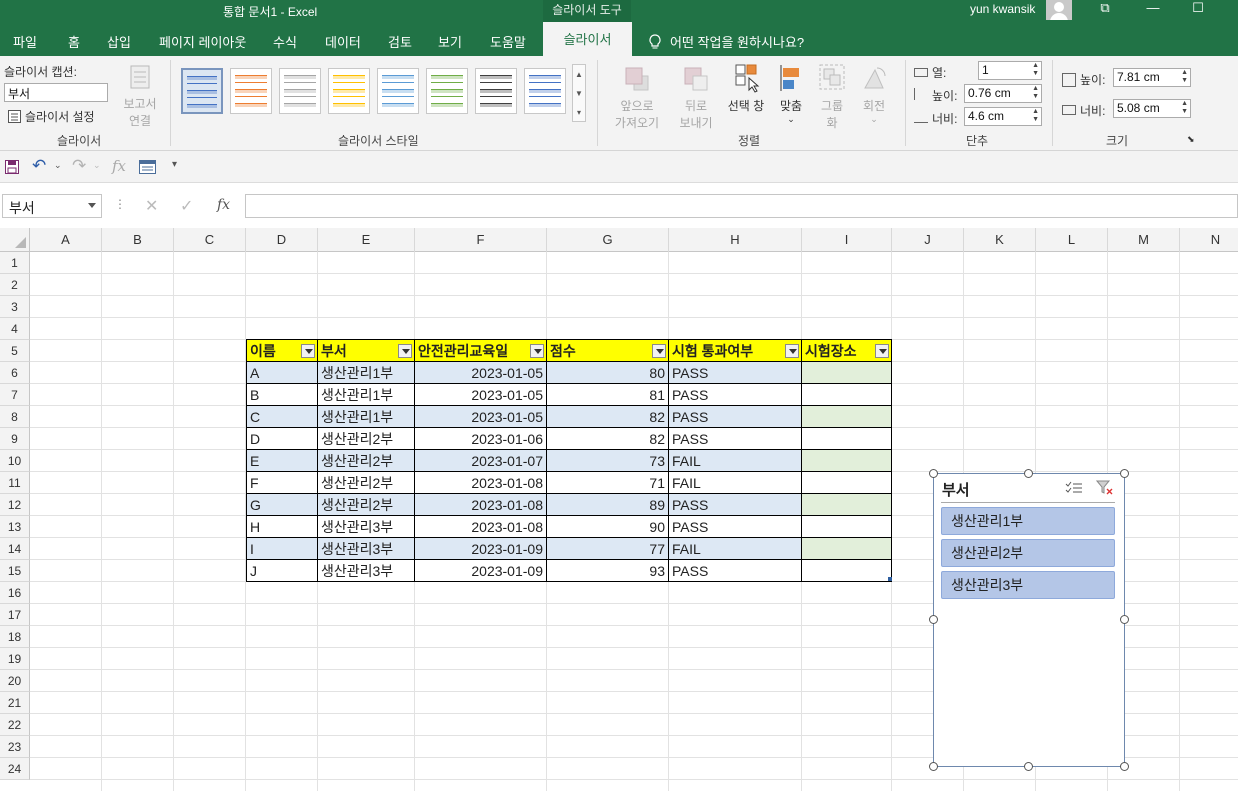 The width and height of the screenshot is (1238, 791). Describe the element at coordinates (874, 93) in the screenshot. I see `rotate-button: 회전 ⌄` at that location.